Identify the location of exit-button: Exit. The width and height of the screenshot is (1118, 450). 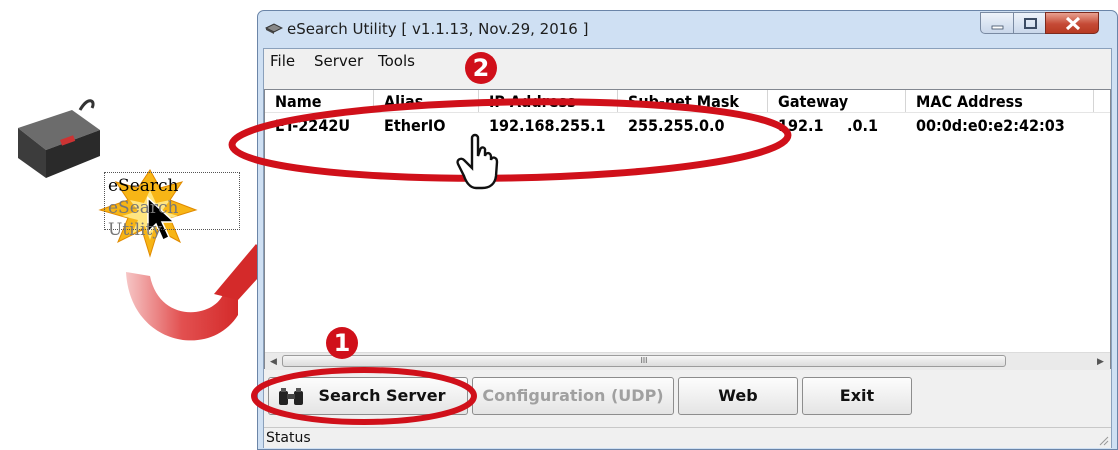
(857, 396).